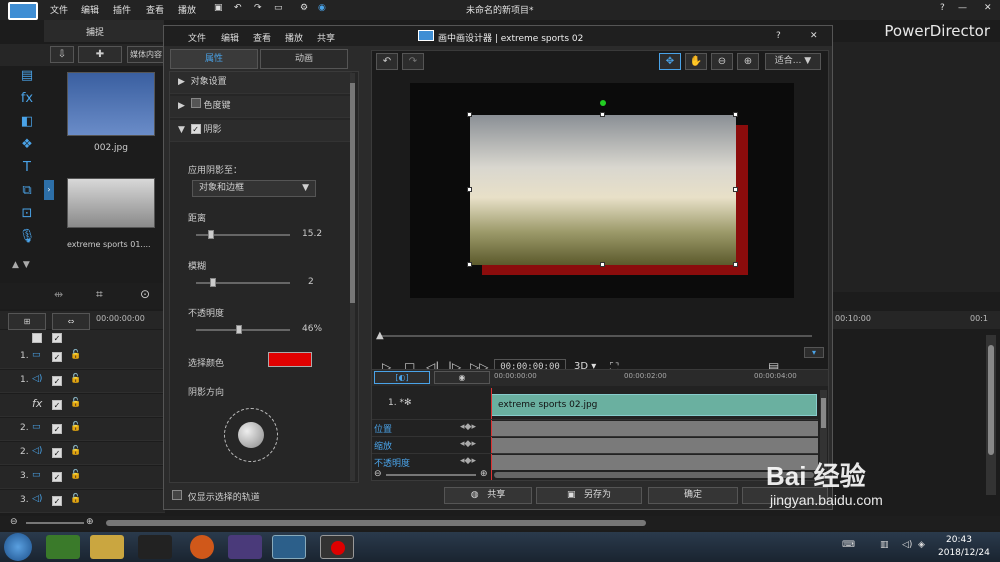 This screenshot has width=1000, height=562. I want to click on volume-icon: ◁), so click(907, 545).